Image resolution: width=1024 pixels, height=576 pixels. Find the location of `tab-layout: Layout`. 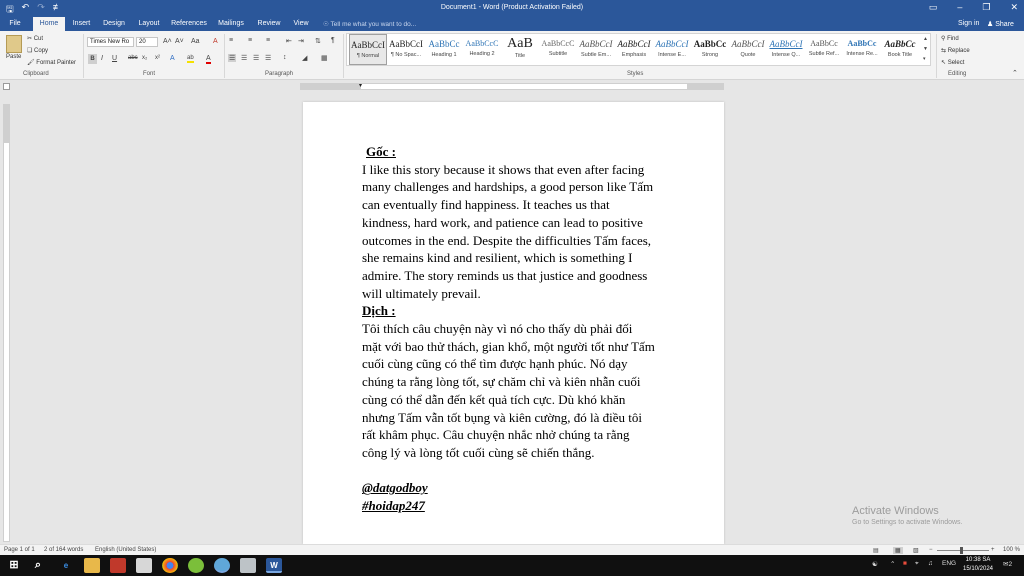

tab-layout: Layout is located at coordinates (149, 24).